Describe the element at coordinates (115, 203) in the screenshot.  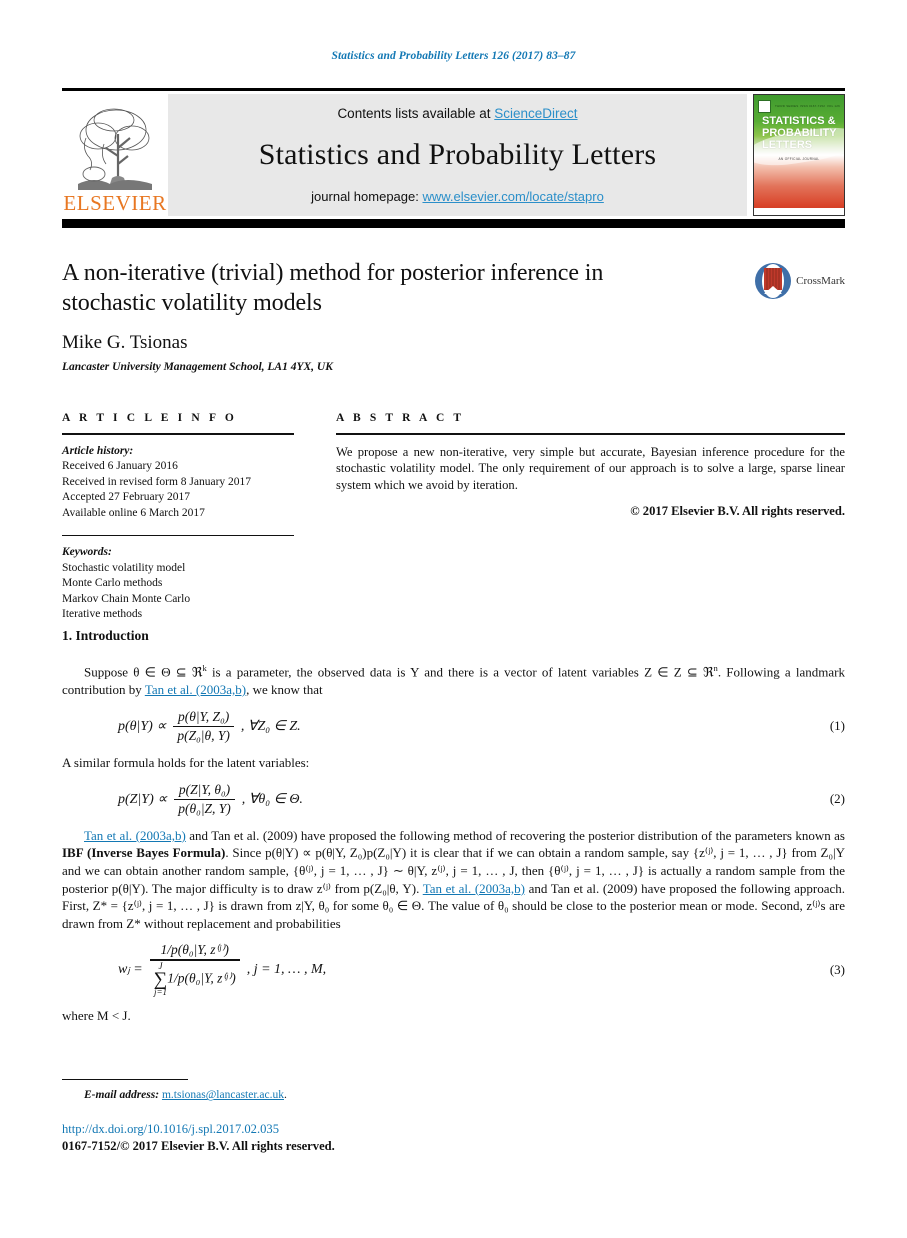
I see `elsevier-wordmark: ELSEVIER` at that location.